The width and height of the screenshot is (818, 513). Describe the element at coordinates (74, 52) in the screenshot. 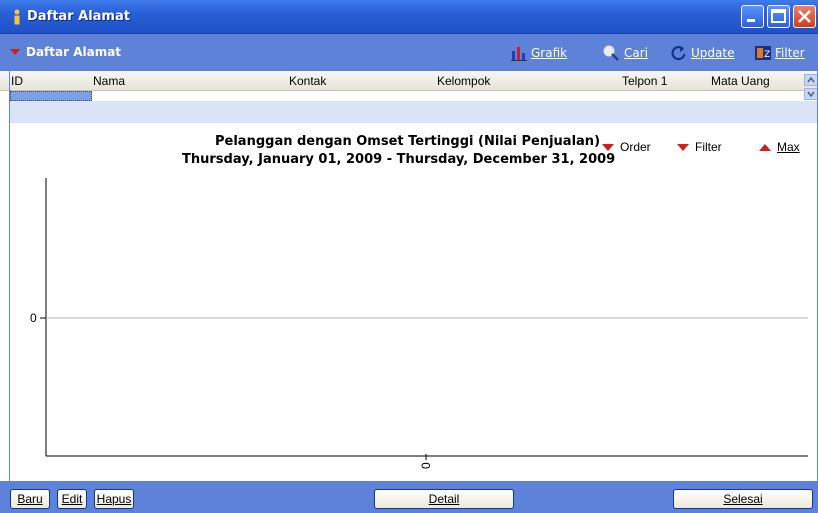

I see `section-title: Daftar Alamat` at that location.